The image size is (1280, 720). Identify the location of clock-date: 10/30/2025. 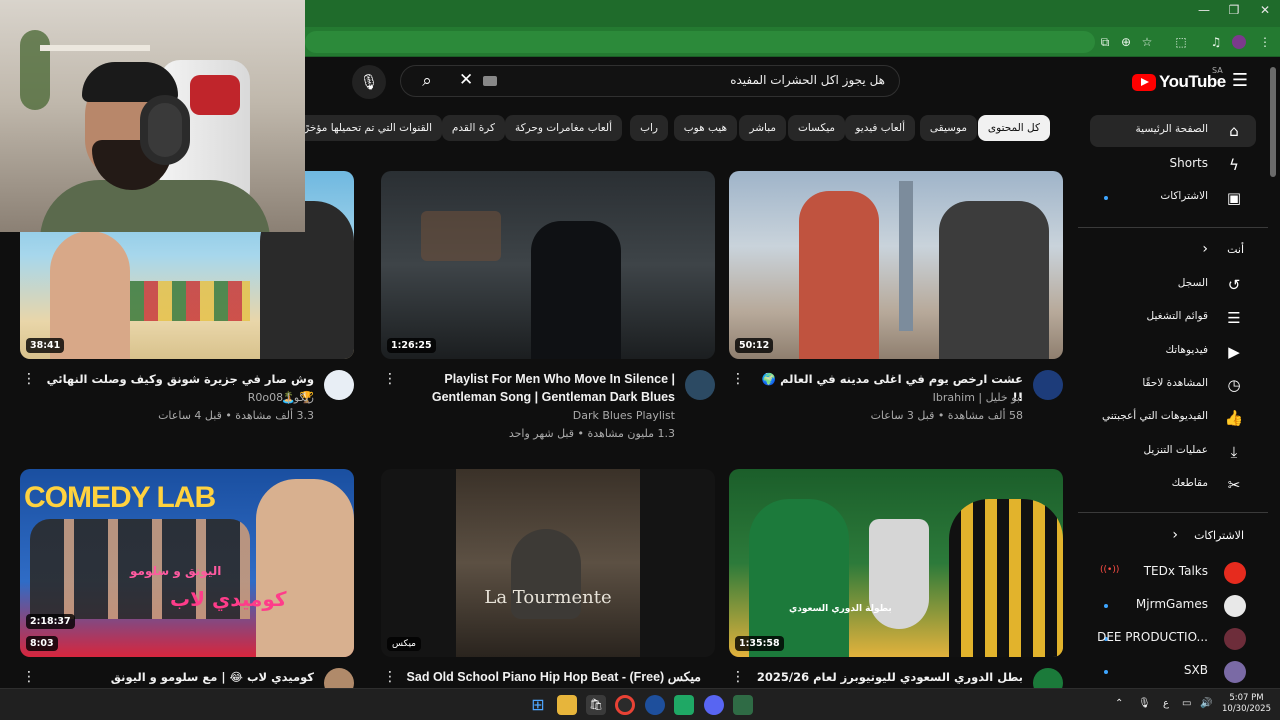
(1246, 709).